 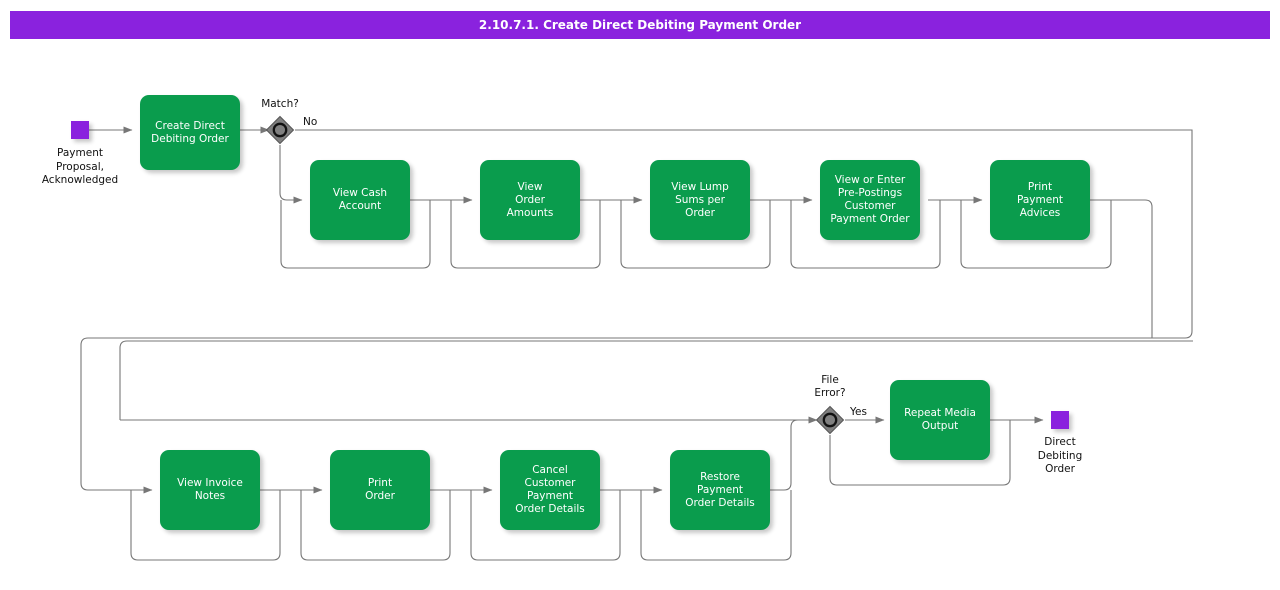 I want to click on task-label: Restore Payment Order Details, so click(x=720, y=489).